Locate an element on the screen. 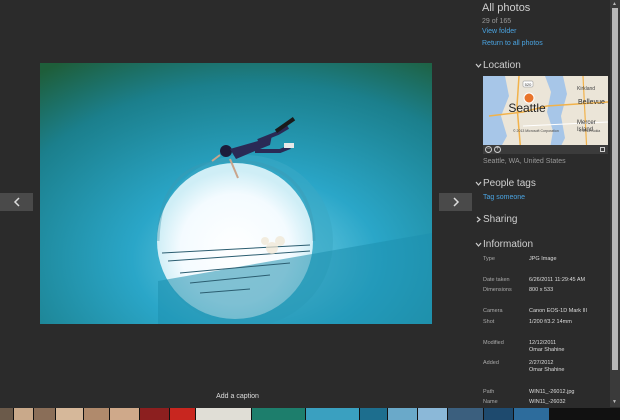 The height and width of the screenshot is (420, 620). return-to-all-photos-link: Return to all photos is located at coordinates (512, 43).